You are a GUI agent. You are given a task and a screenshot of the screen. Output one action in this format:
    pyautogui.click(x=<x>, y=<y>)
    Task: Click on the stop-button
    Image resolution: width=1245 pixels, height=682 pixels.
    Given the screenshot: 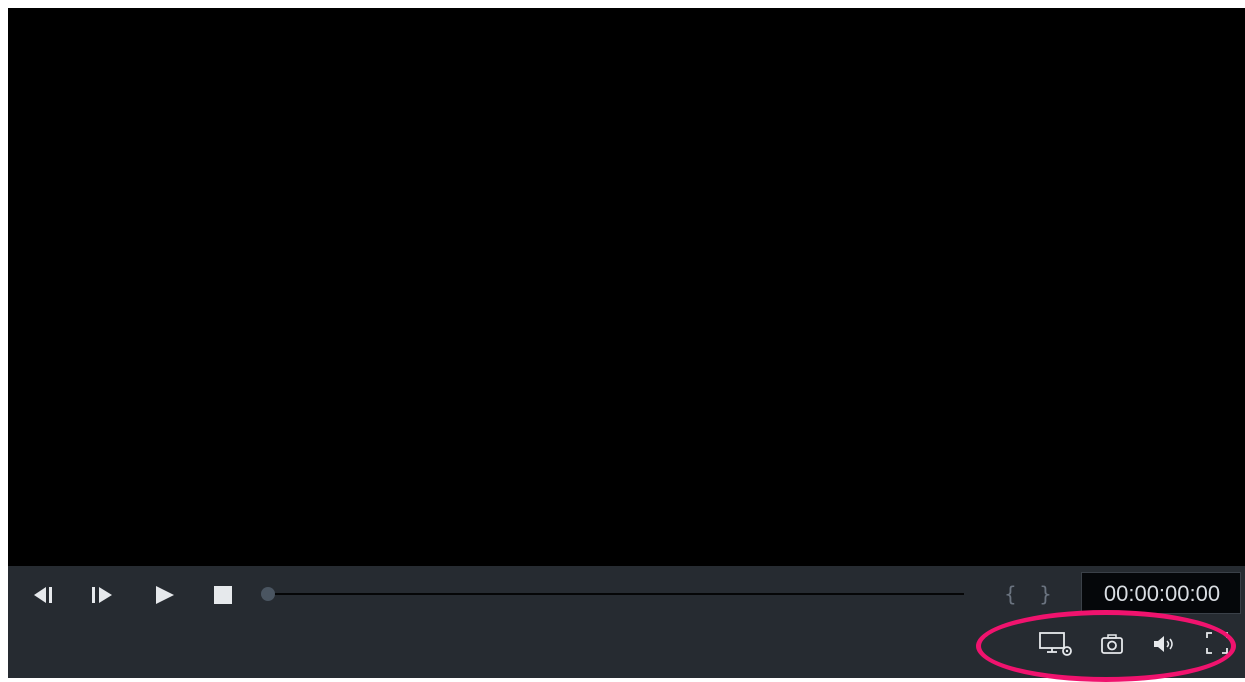 What is the action you would take?
    pyautogui.click(x=223, y=595)
    